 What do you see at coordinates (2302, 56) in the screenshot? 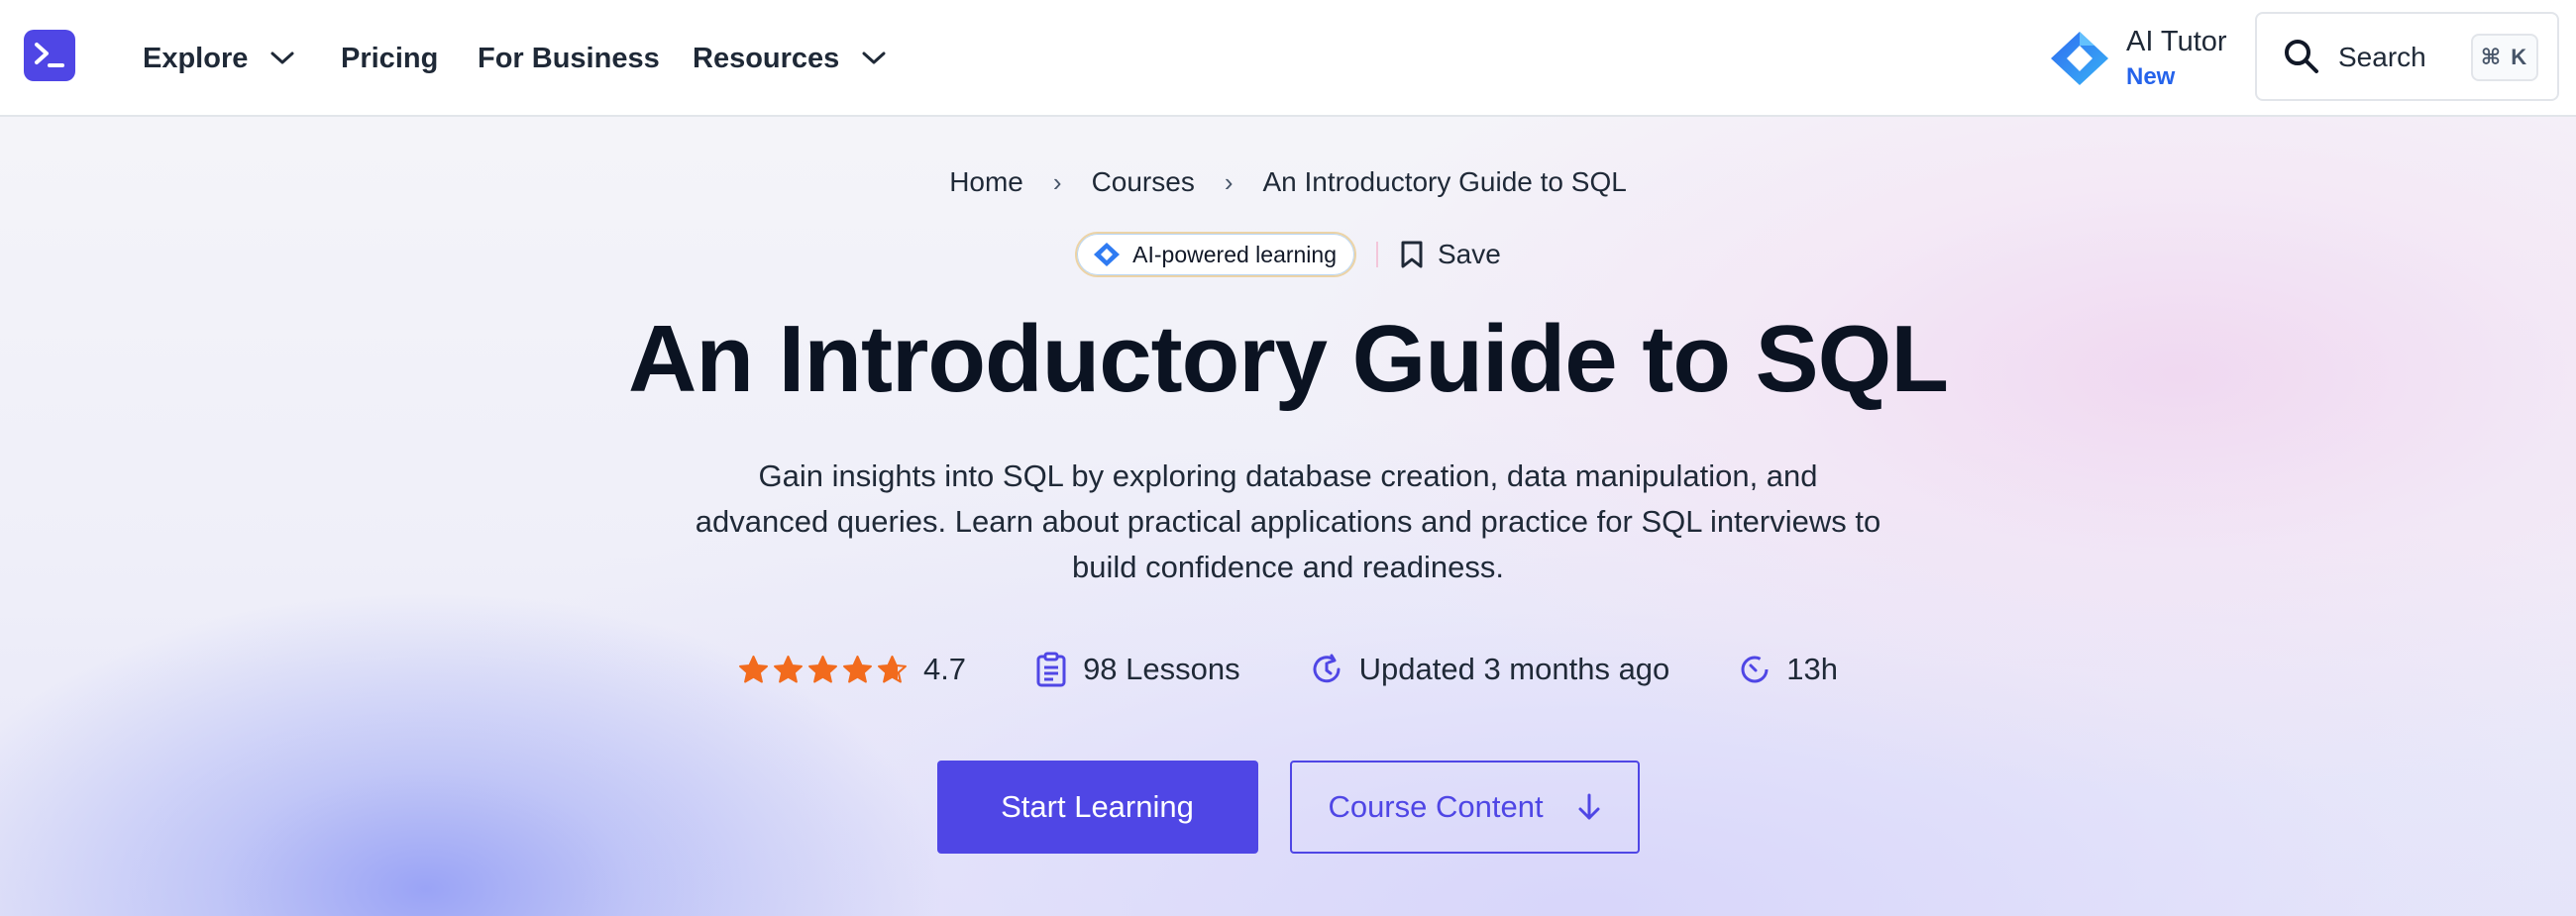
I see `search-icon` at bounding box center [2302, 56].